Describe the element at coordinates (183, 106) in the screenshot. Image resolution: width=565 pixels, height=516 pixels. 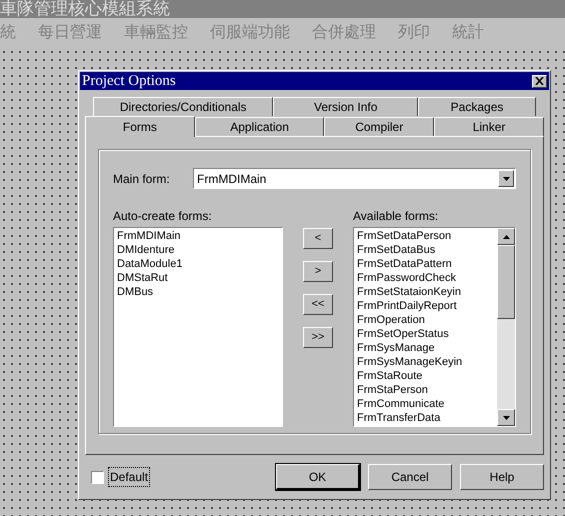
I see `tab: Directories/Conditionals` at that location.